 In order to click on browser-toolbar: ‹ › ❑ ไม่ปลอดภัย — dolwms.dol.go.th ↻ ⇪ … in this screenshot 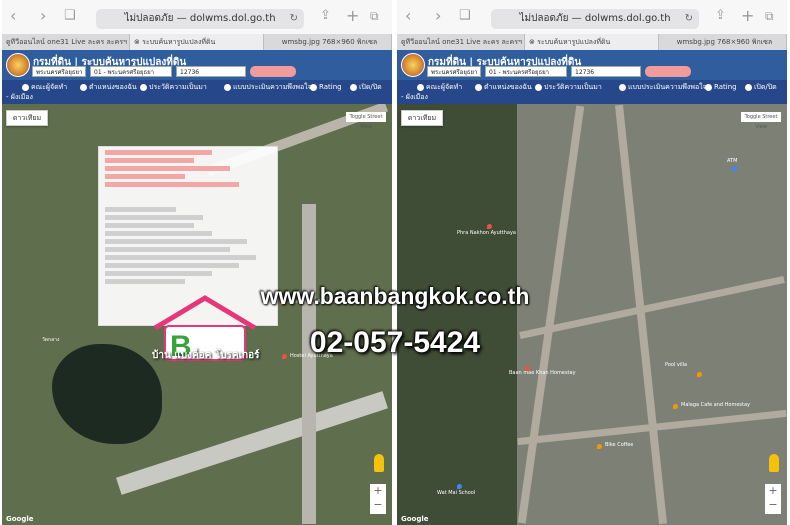, I will do `click(197, 17)`.